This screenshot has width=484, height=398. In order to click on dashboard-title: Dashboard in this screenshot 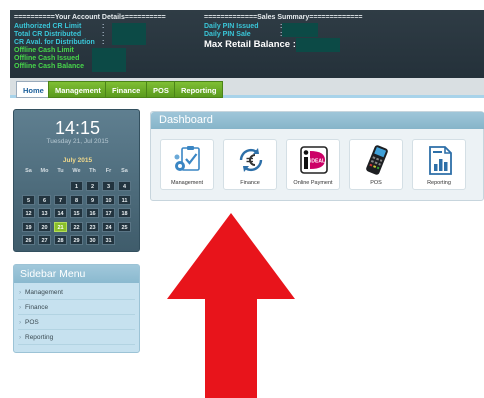, I will do `click(317, 120)`.